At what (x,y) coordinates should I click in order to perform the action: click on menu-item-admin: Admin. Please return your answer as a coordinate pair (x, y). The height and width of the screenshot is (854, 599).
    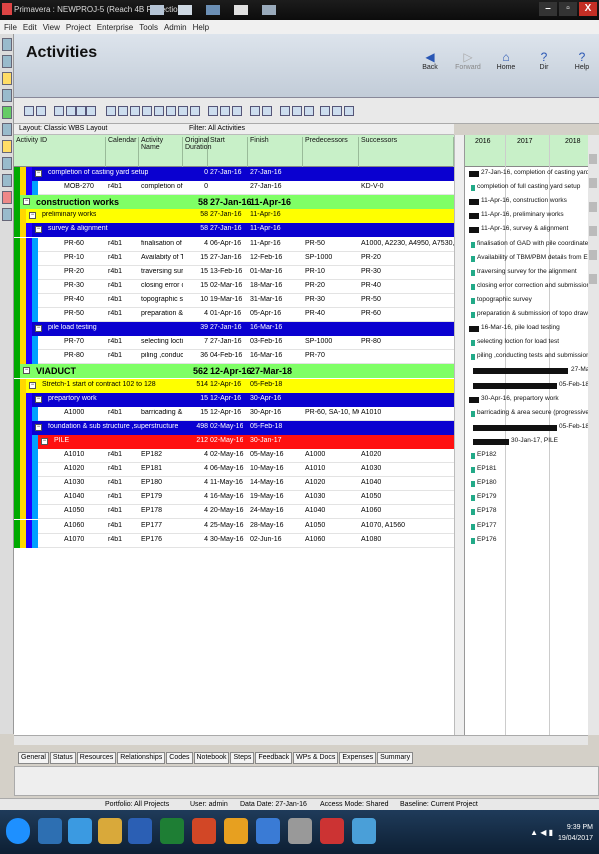
    Looking at the image, I should click on (175, 27).